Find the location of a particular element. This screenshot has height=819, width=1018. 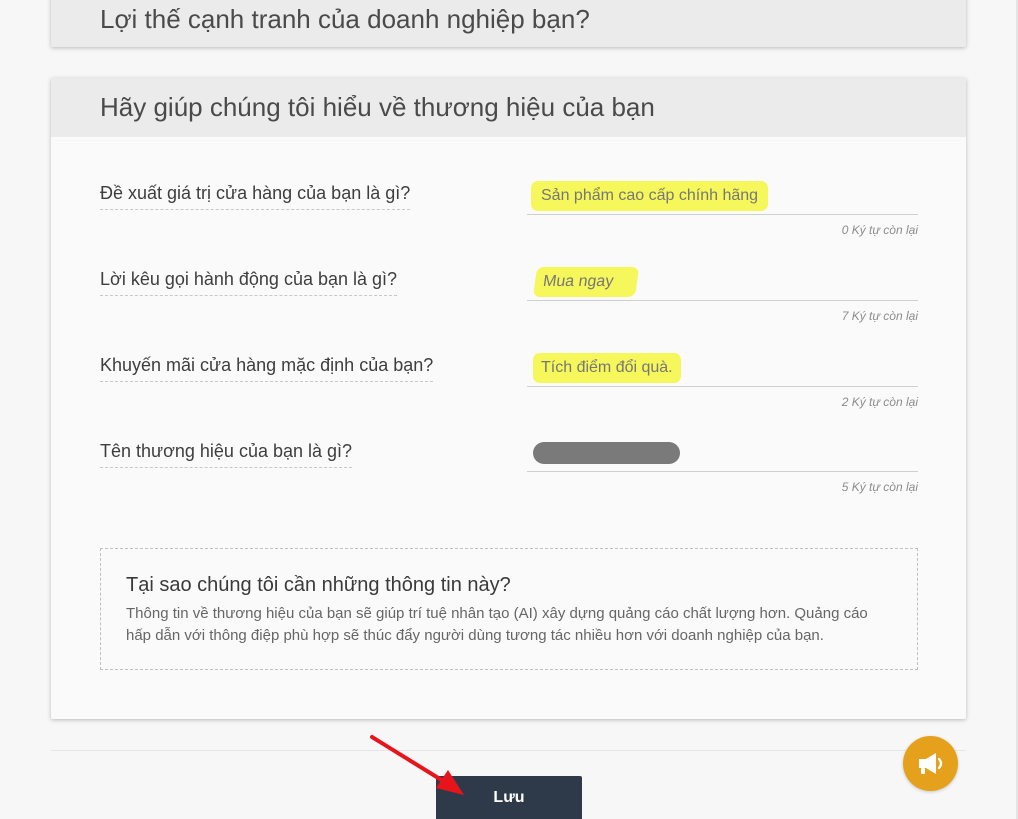

footer-divider is located at coordinates (508, 750).